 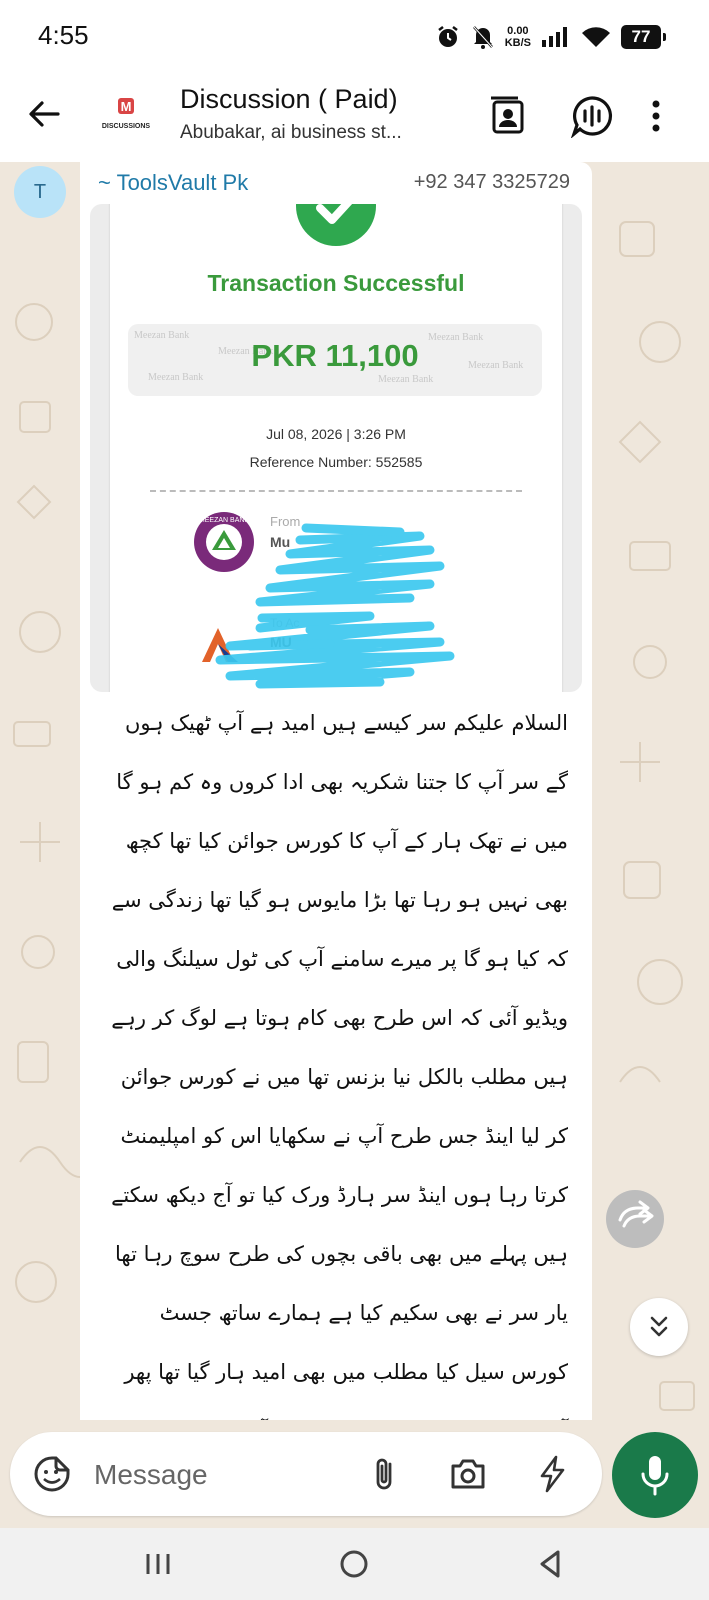 I want to click on mic-icon, so click(x=655, y=1476).